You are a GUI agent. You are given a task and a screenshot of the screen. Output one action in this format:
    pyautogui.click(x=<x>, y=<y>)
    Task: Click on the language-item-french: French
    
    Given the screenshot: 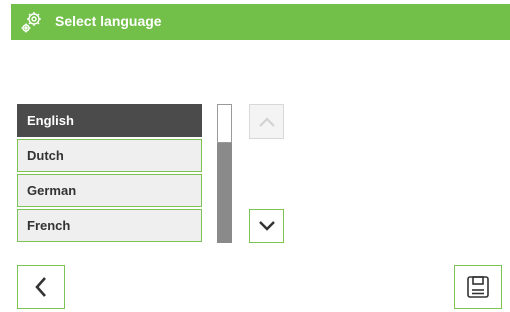 What is the action you would take?
    pyautogui.click(x=109, y=225)
    